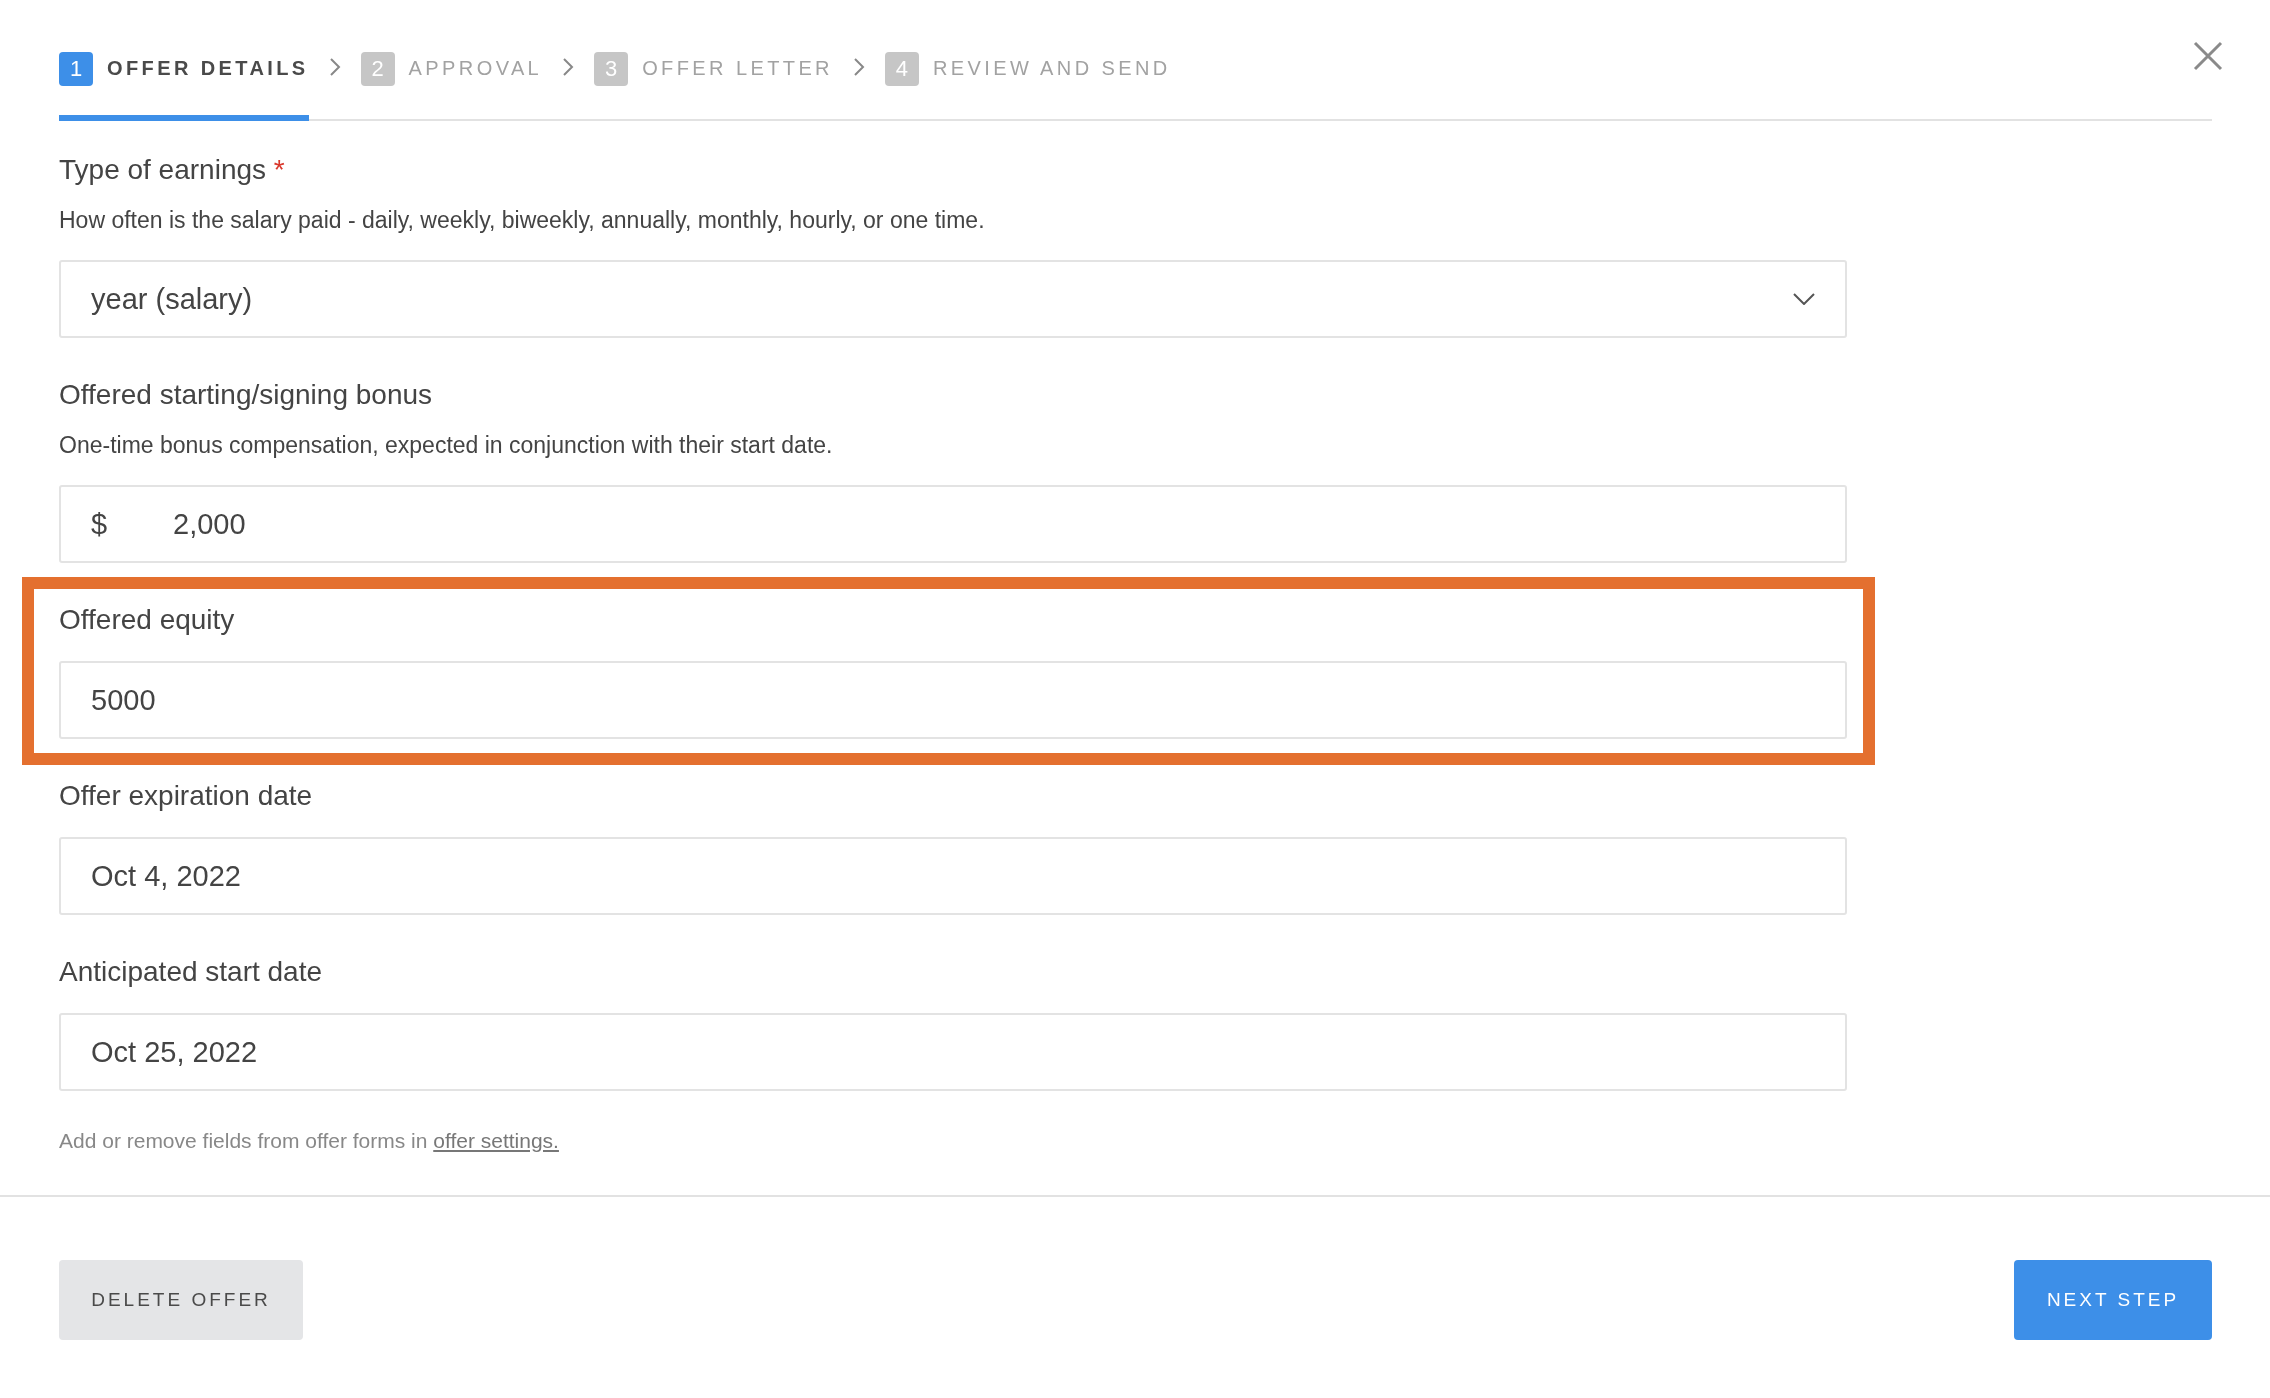 The height and width of the screenshot is (1398, 2270). What do you see at coordinates (181, 1300) in the screenshot?
I see `delete-button: DELETE OFFER` at bounding box center [181, 1300].